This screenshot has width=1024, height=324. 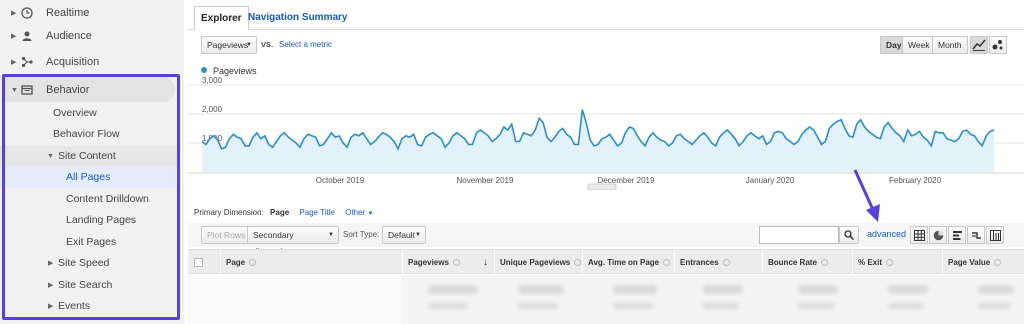 What do you see at coordinates (538, 262) in the screenshot?
I see `column-unique-pageviews: Unique Pageviews` at bounding box center [538, 262].